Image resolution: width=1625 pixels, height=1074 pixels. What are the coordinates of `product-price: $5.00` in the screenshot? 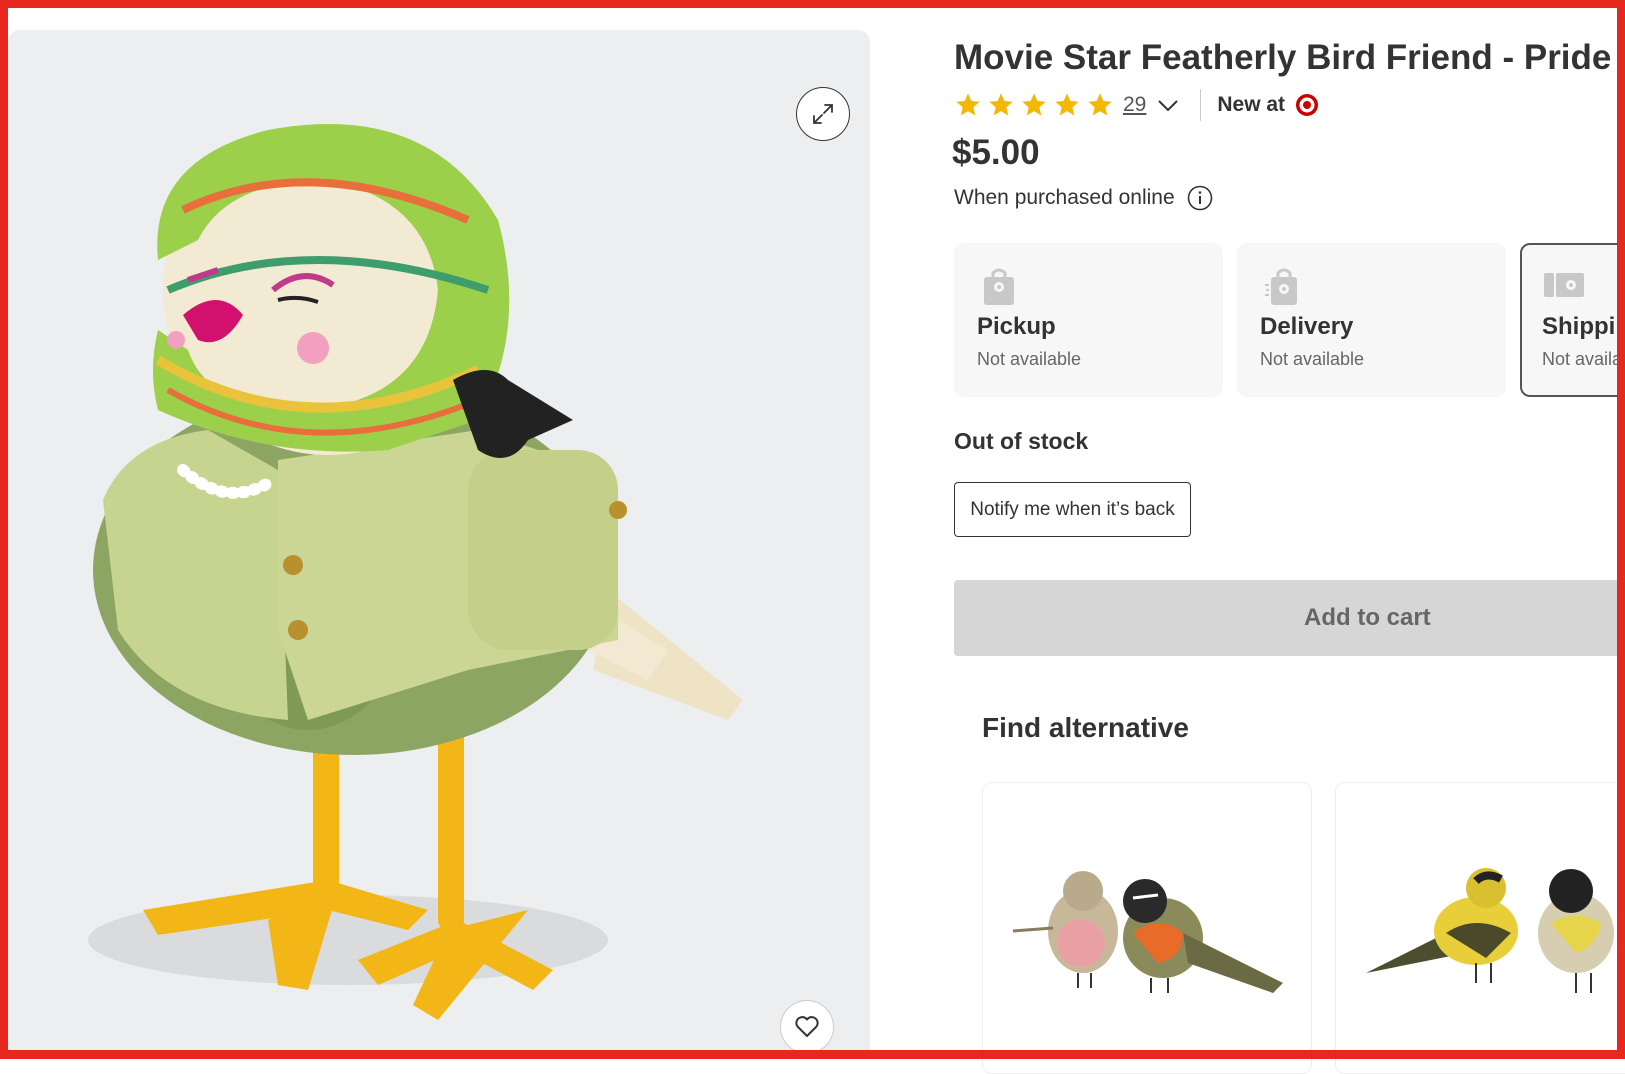 It's located at (996, 152).